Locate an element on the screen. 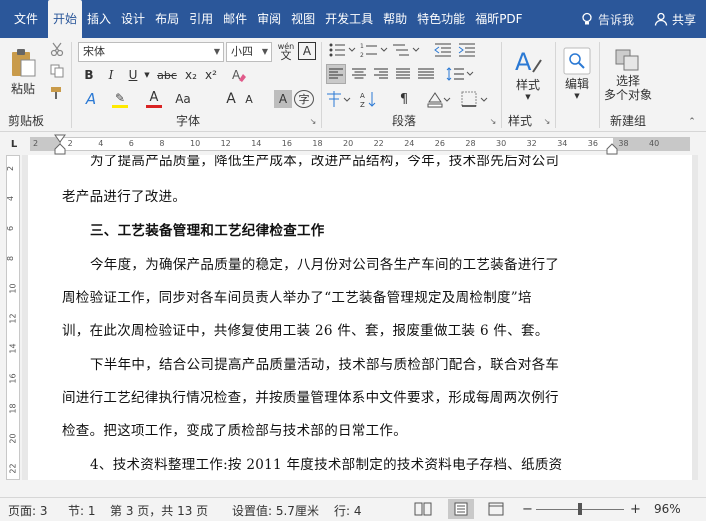  grow-font-button: A is located at coordinates (231, 99).